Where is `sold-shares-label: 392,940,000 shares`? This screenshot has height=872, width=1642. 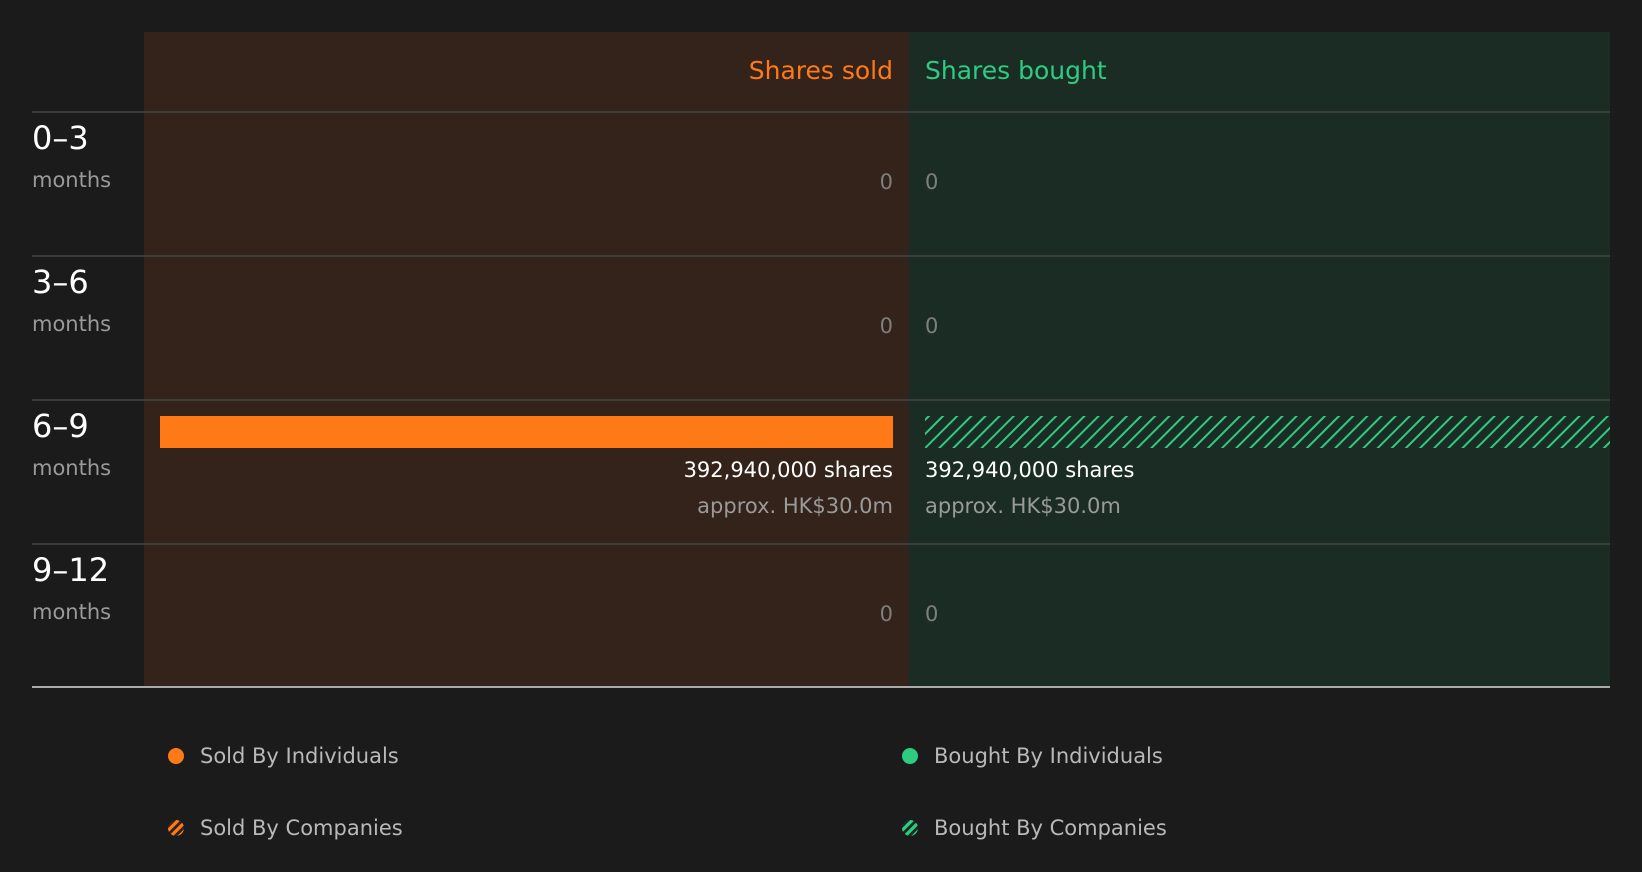 sold-shares-label: 392,940,000 shares is located at coordinates (788, 470).